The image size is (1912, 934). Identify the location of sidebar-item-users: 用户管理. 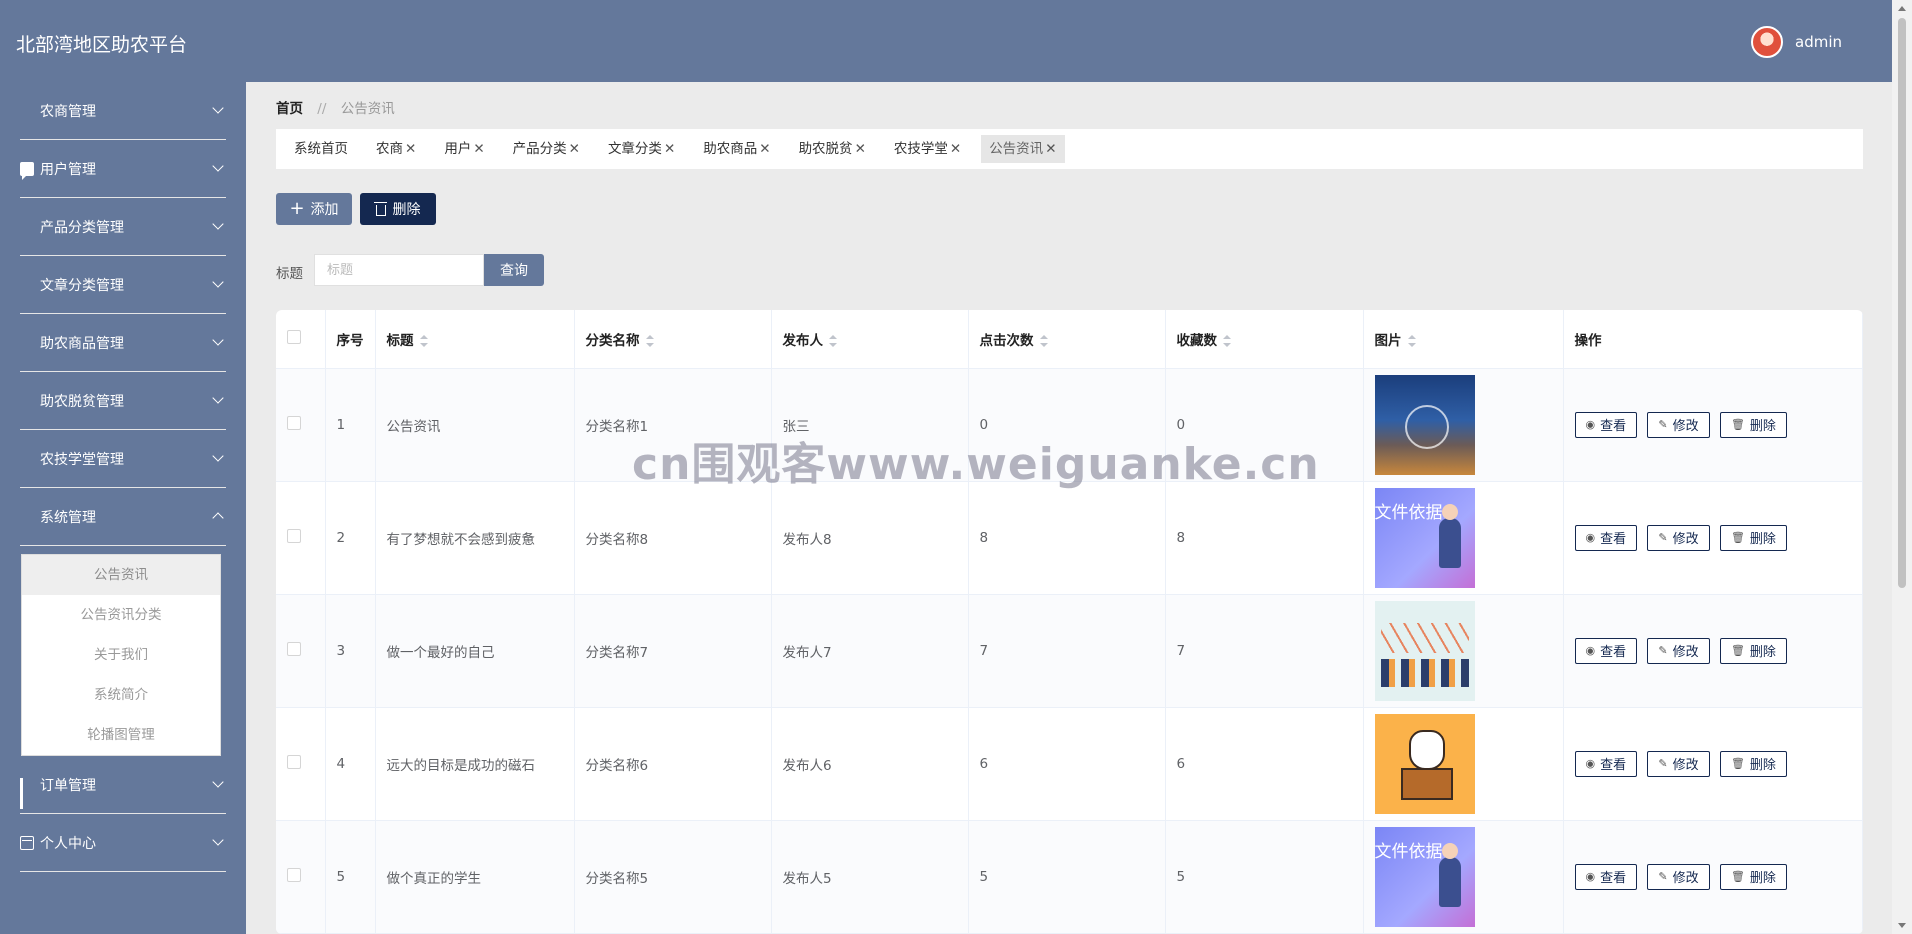
(123, 169).